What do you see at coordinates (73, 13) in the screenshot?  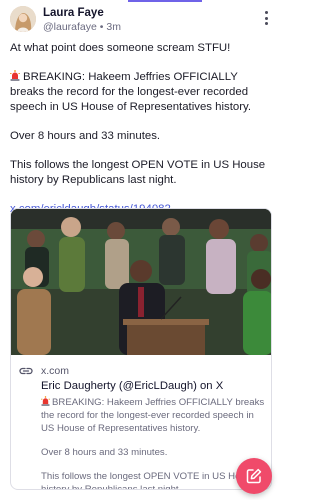 I see `author-name: Laura Faye` at bounding box center [73, 13].